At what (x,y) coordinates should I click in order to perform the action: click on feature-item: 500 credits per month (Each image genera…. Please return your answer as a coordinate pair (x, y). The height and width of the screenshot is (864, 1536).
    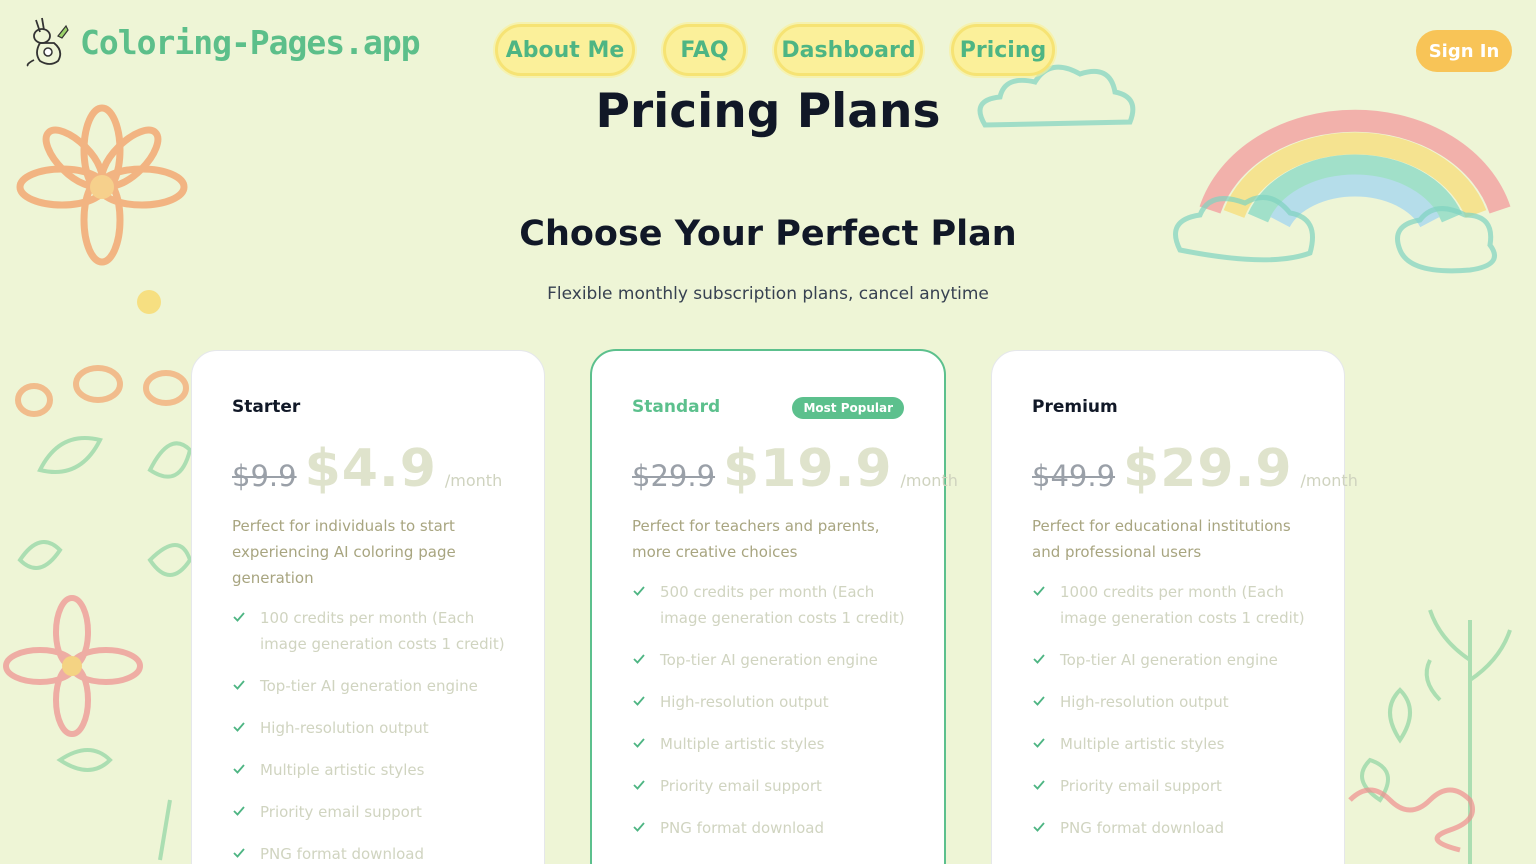
    Looking at the image, I should click on (788, 605).